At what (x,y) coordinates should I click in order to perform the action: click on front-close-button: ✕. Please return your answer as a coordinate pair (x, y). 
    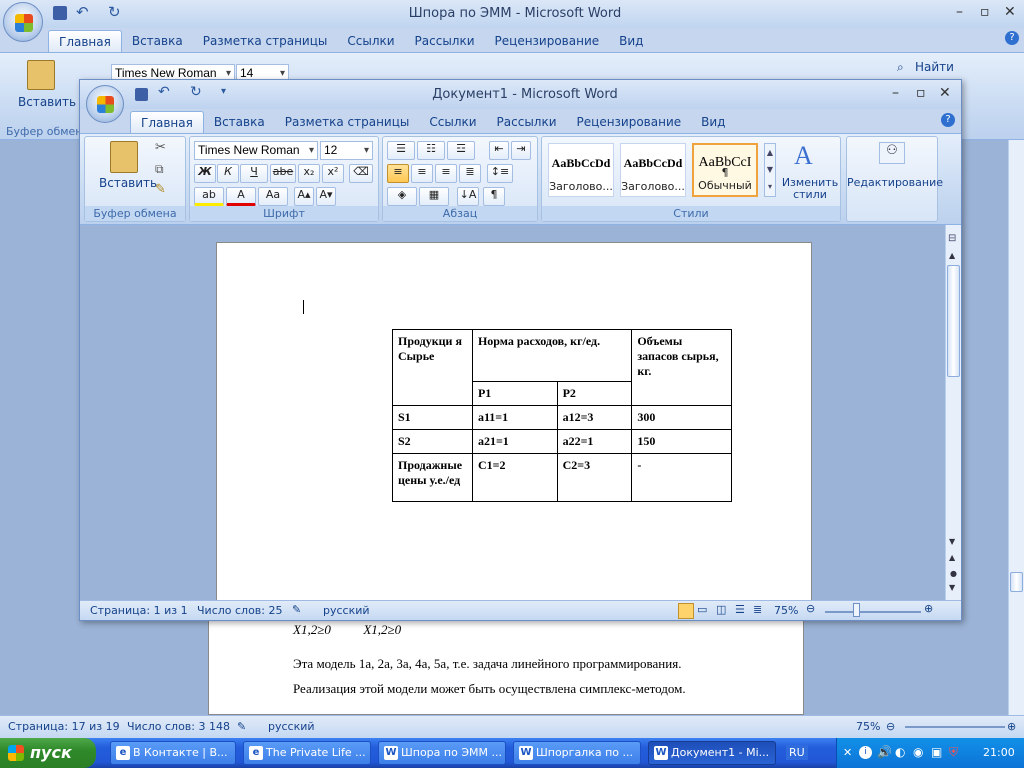
    Looking at the image, I should click on (945, 93).